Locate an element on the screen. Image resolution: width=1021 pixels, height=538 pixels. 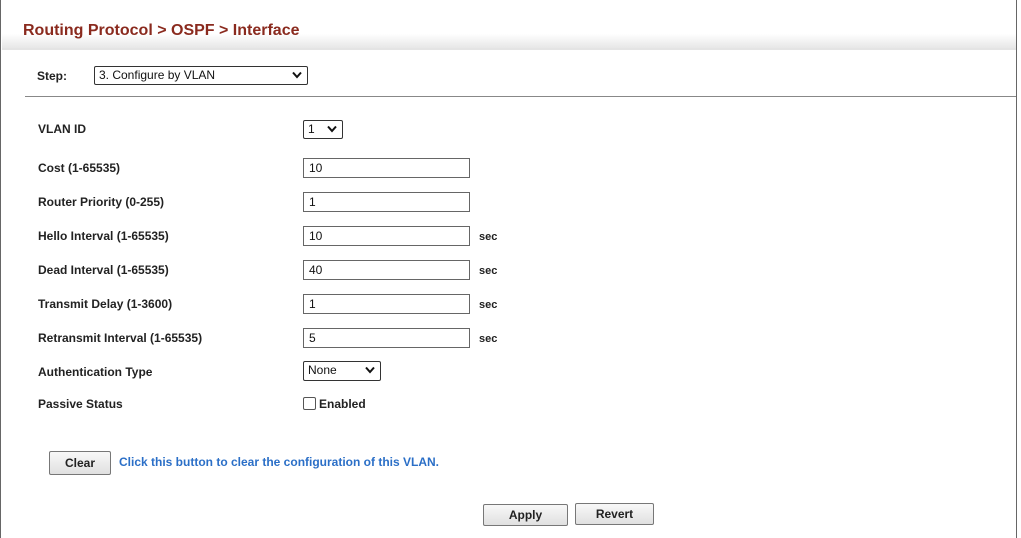
title-divider is located at coordinates (509, 49).